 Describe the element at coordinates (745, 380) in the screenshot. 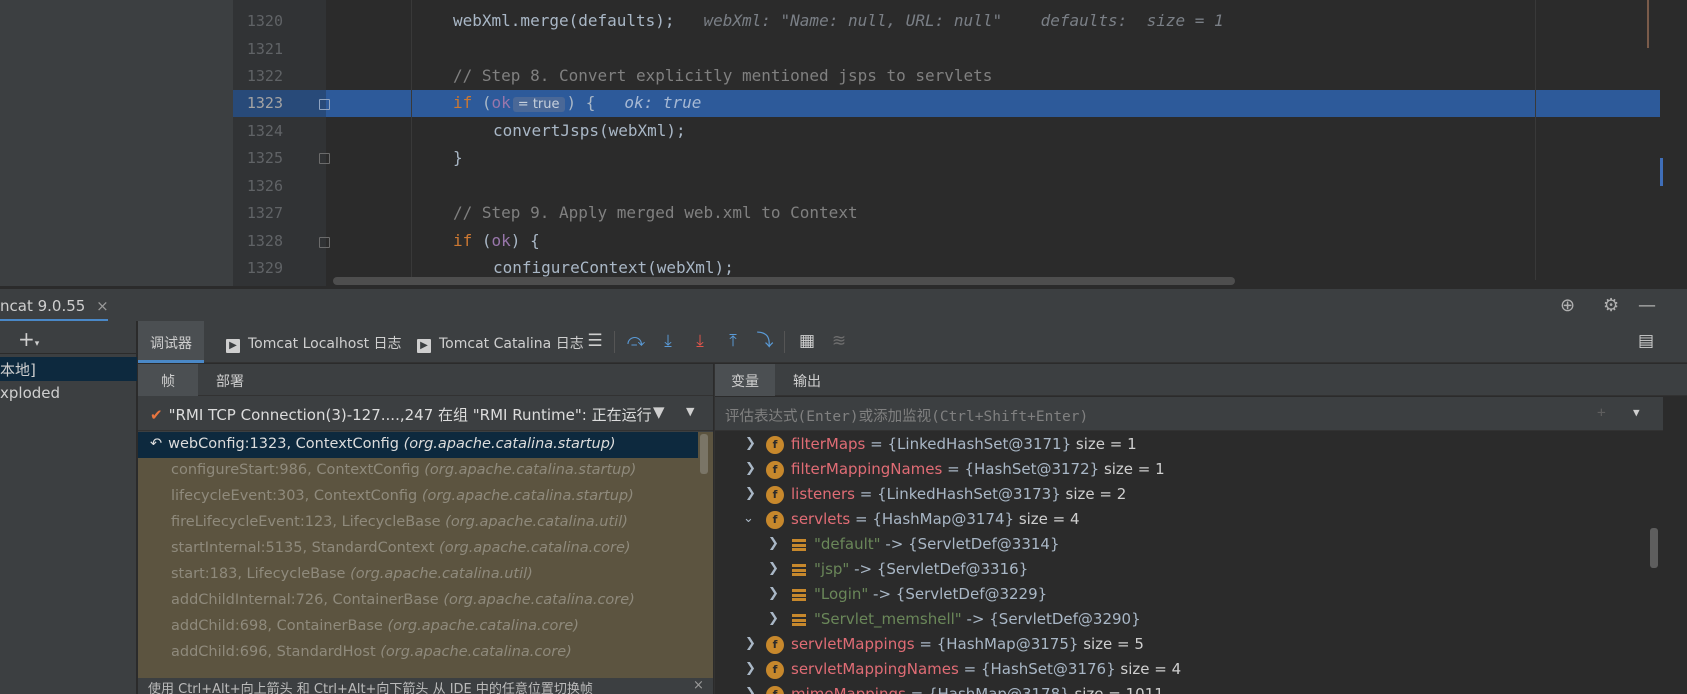

I see `tab-variables: 变量` at that location.